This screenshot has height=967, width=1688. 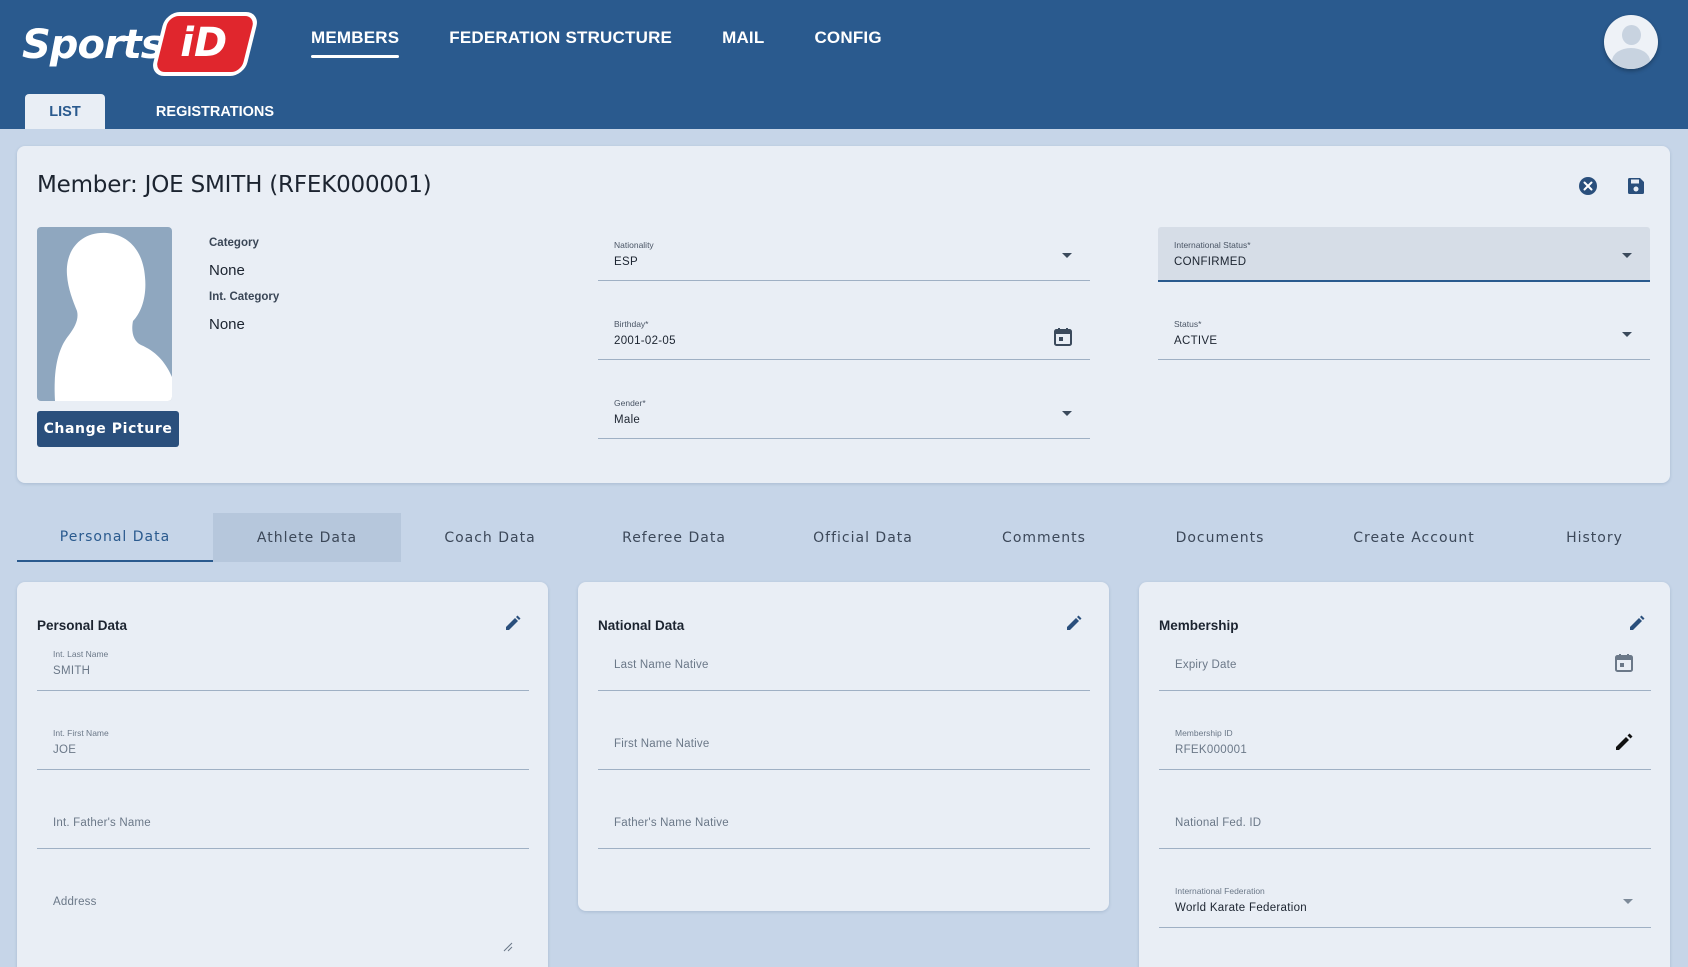 What do you see at coordinates (674, 537) in the screenshot?
I see `tab-referee-data: Referee Data` at bounding box center [674, 537].